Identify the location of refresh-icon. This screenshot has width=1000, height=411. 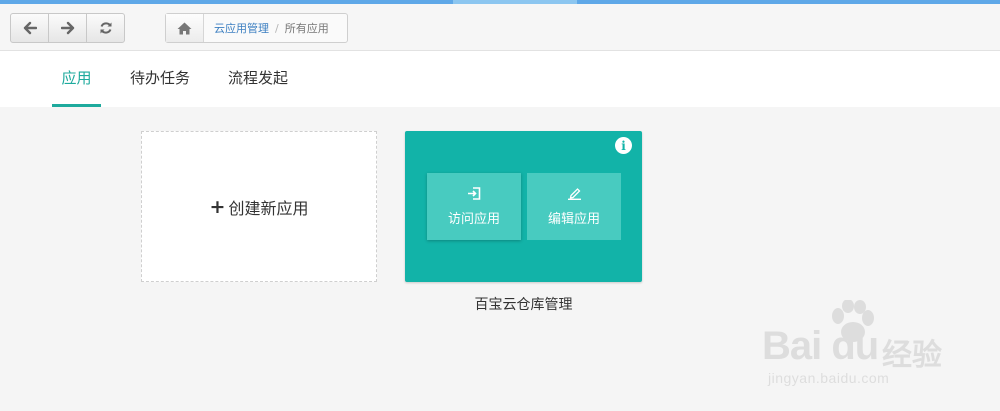
(105, 28).